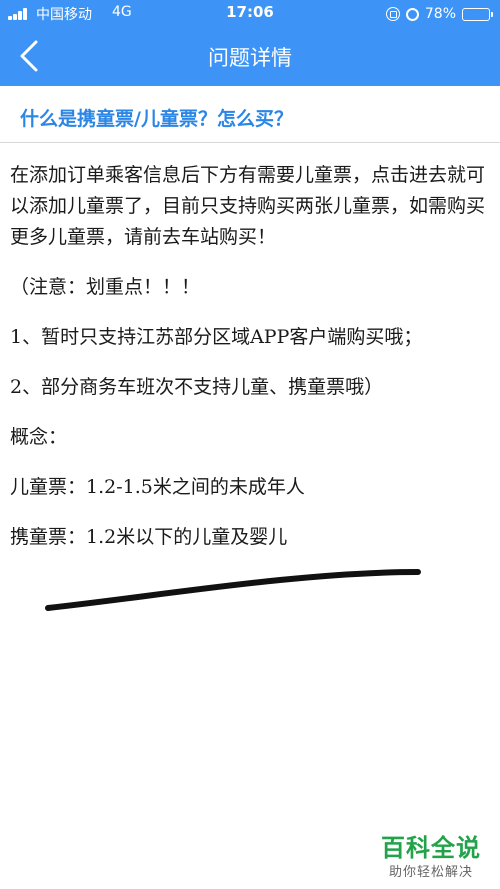 The height and width of the screenshot is (889, 500). Describe the element at coordinates (431, 848) in the screenshot. I see `watermark-title: 百科全说` at that location.